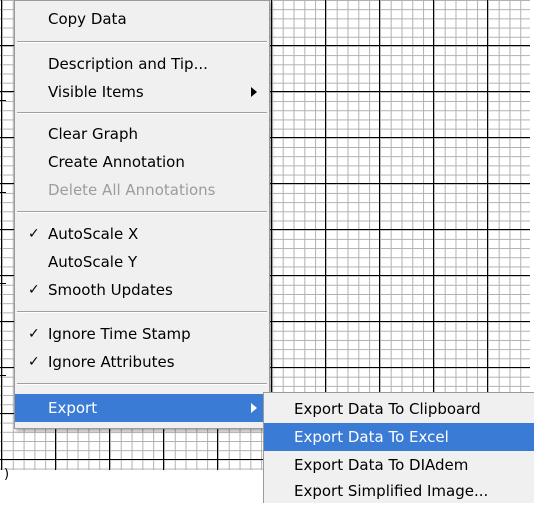 The image size is (547, 505). Describe the element at coordinates (142, 408) in the screenshot. I see `menu-item-export: Export` at that location.